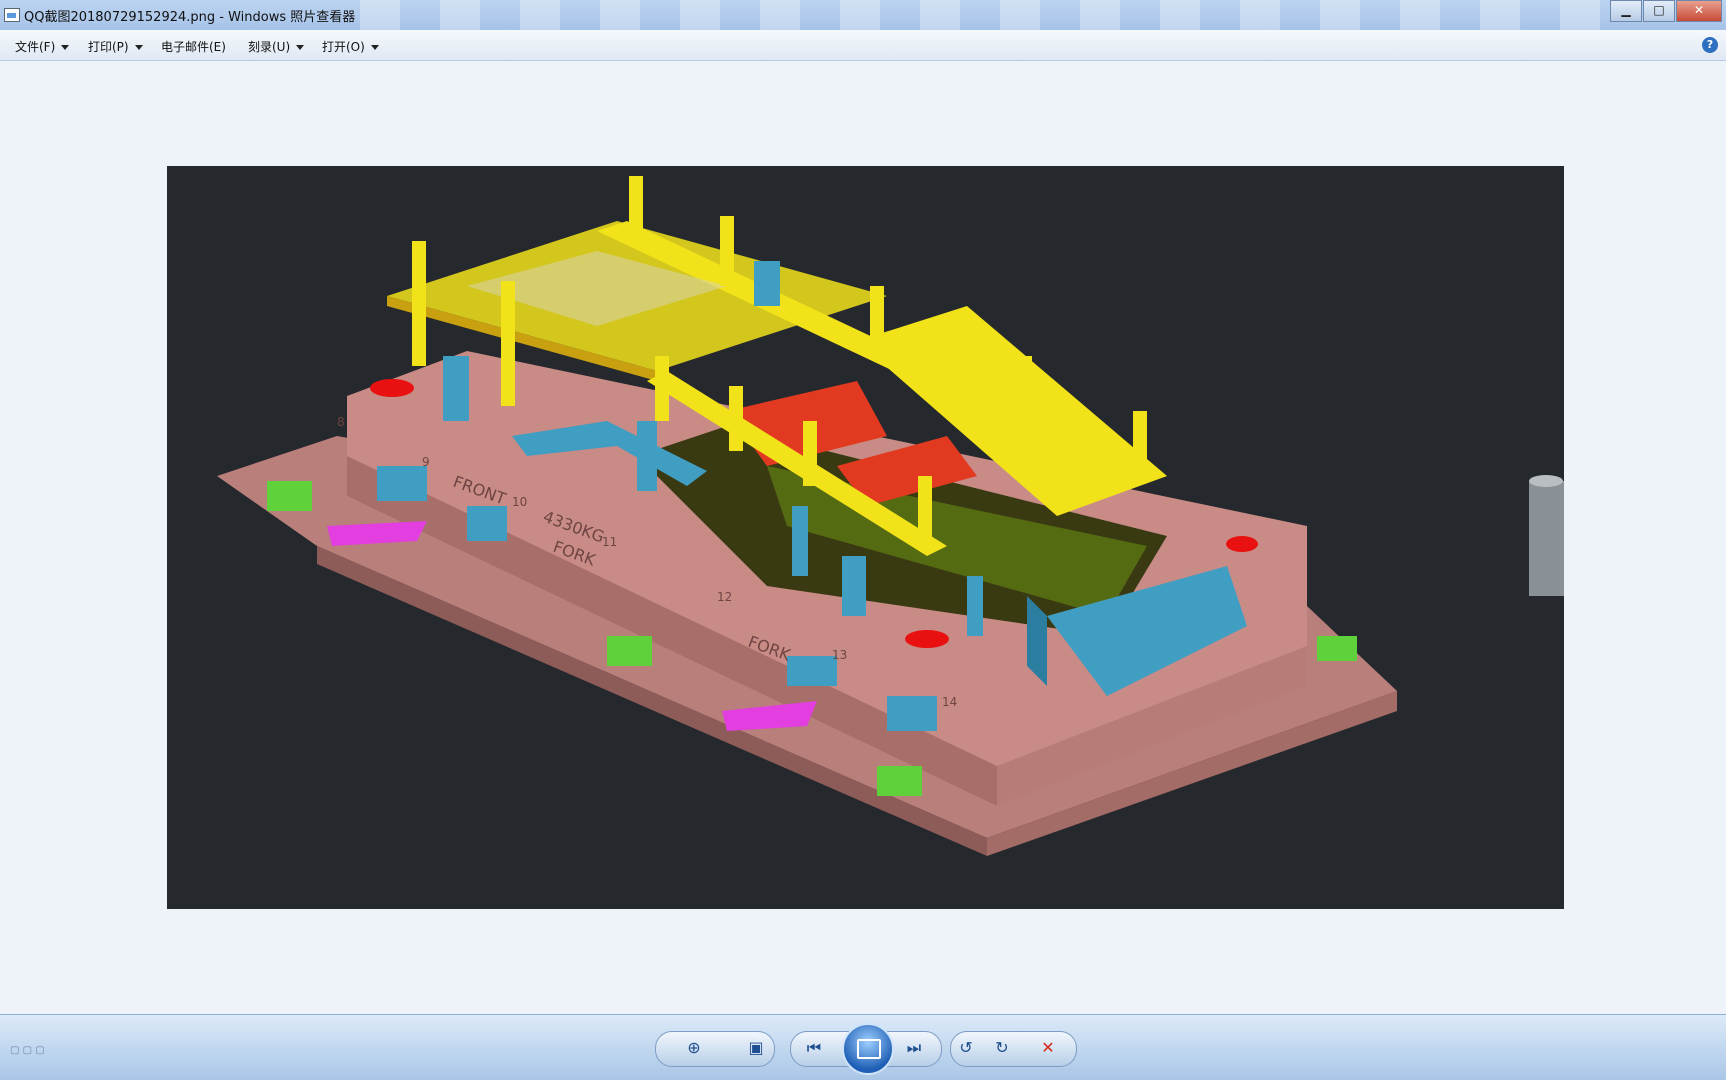 This screenshot has width=1726, height=1080. I want to click on rotate-cw-icon: ↻, so click(1002, 1048).